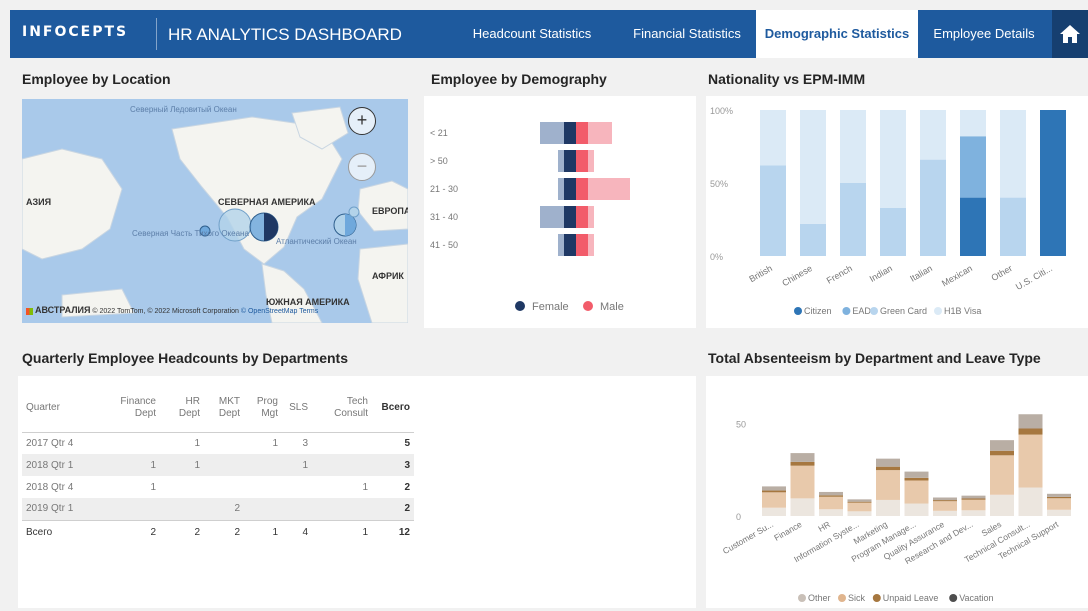 Image resolution: width=1088 pixels, height=611 pixels. What do you see at coordinates (984, 34) in the screenshot?
I see `tab-employee-details: Employee Details` at bounding box center [984, 34].